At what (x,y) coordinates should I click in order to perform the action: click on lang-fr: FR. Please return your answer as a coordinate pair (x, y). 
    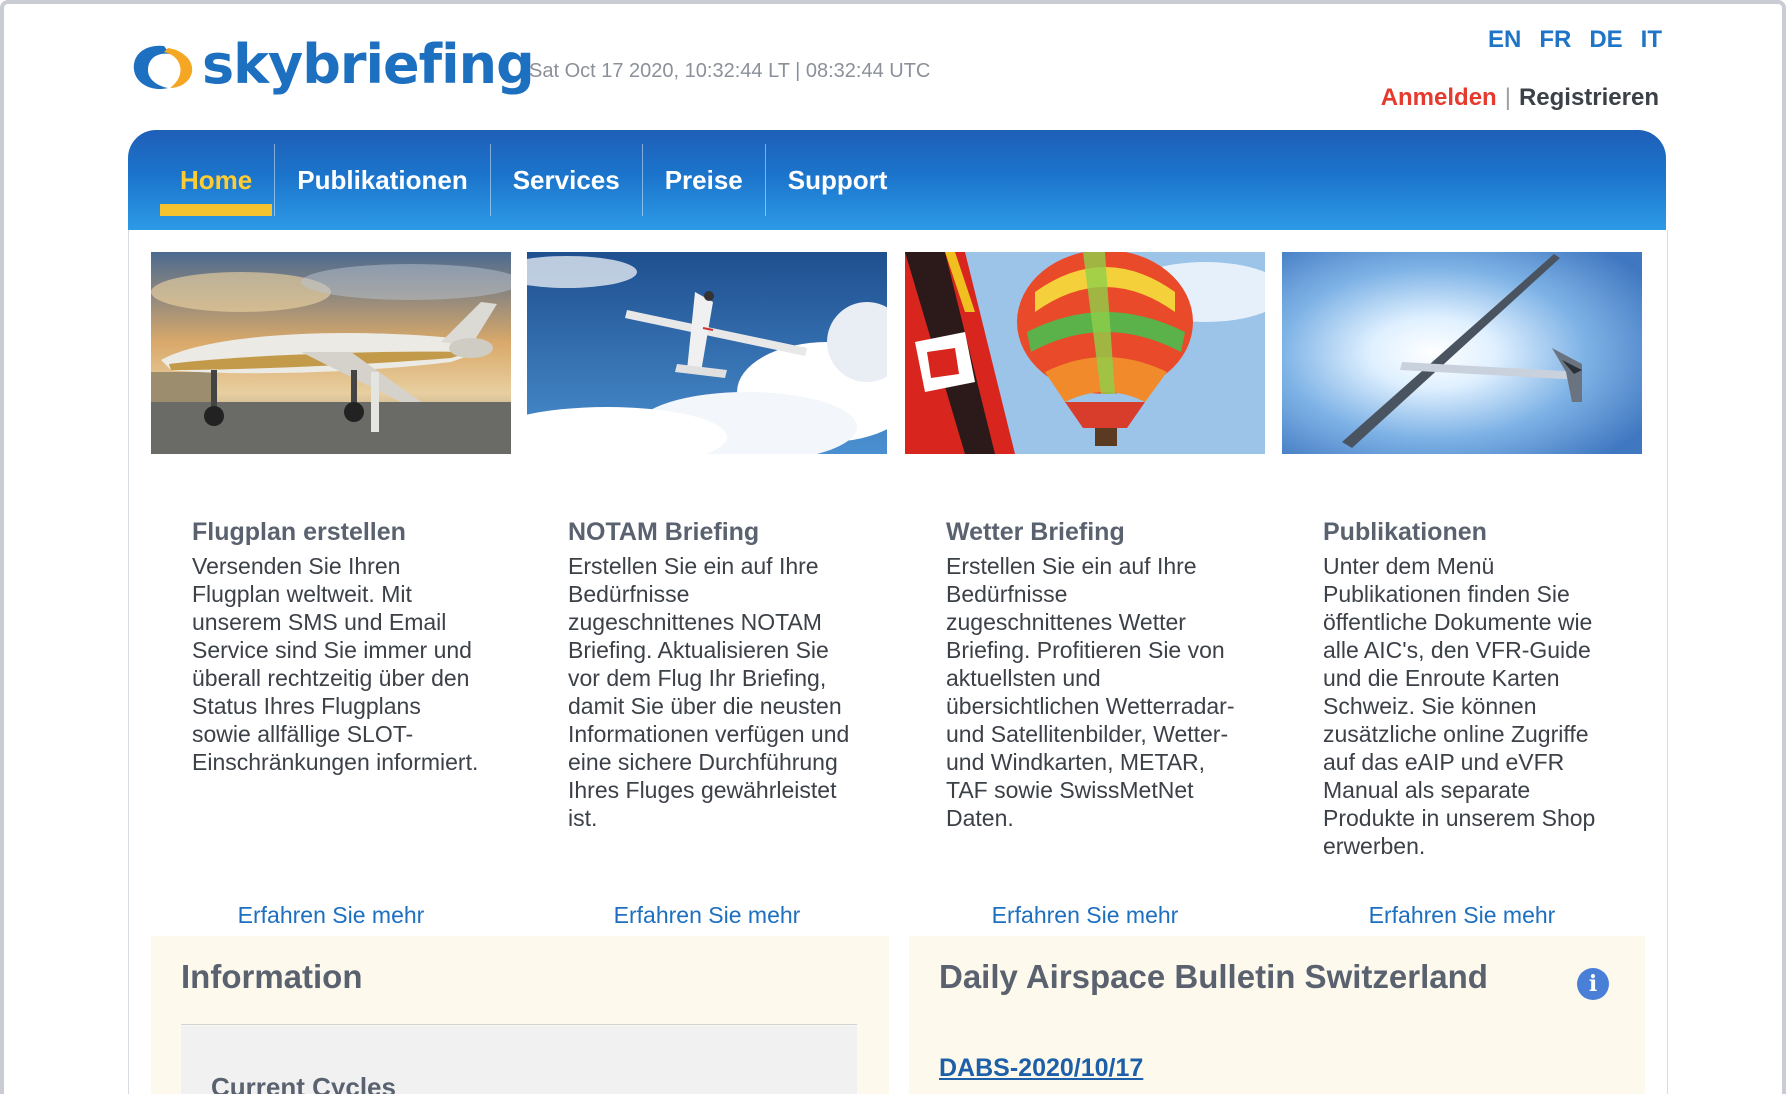
    Looking at the image, I should click on (1555, 40).